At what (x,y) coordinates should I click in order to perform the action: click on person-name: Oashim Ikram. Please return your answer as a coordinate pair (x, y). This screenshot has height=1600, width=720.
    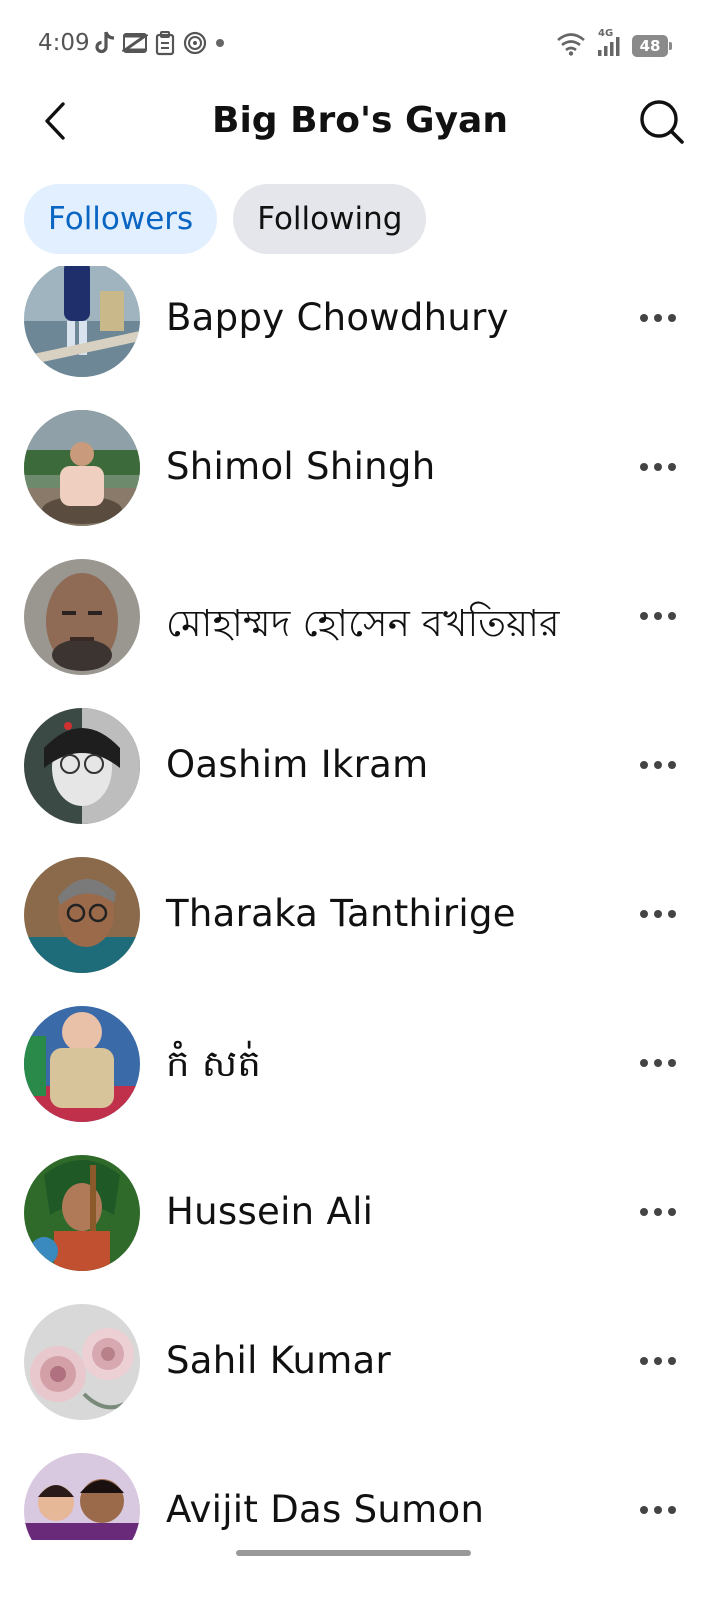
    Looking at the image, I should click on (297, 764).